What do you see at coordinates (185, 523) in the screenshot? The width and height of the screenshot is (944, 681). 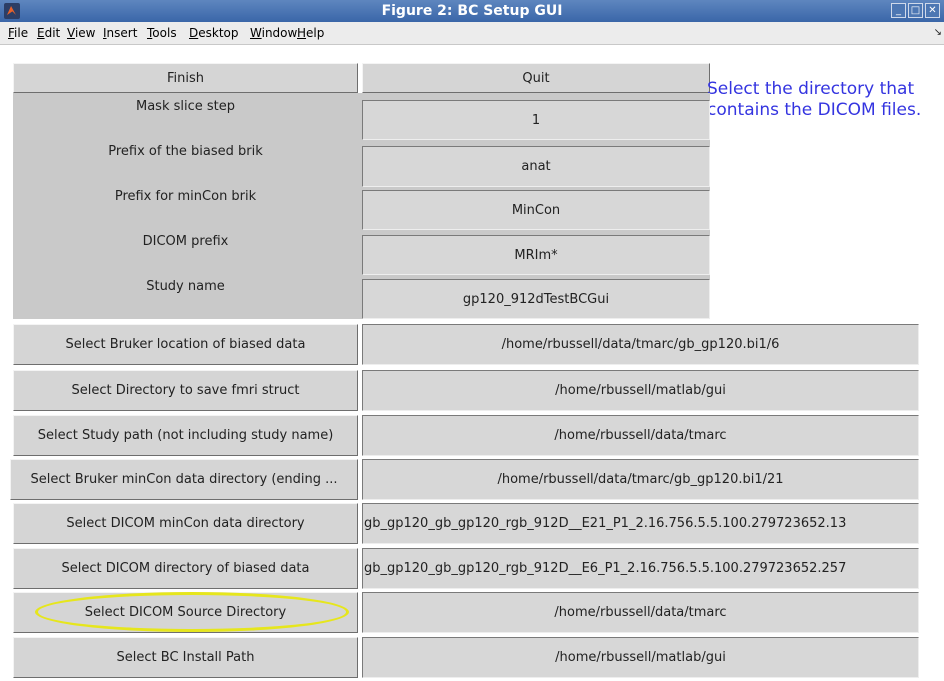 I see `select-dicom-mincon-button: Select DICOM minCon data directory` at bounding box center [185, 523].